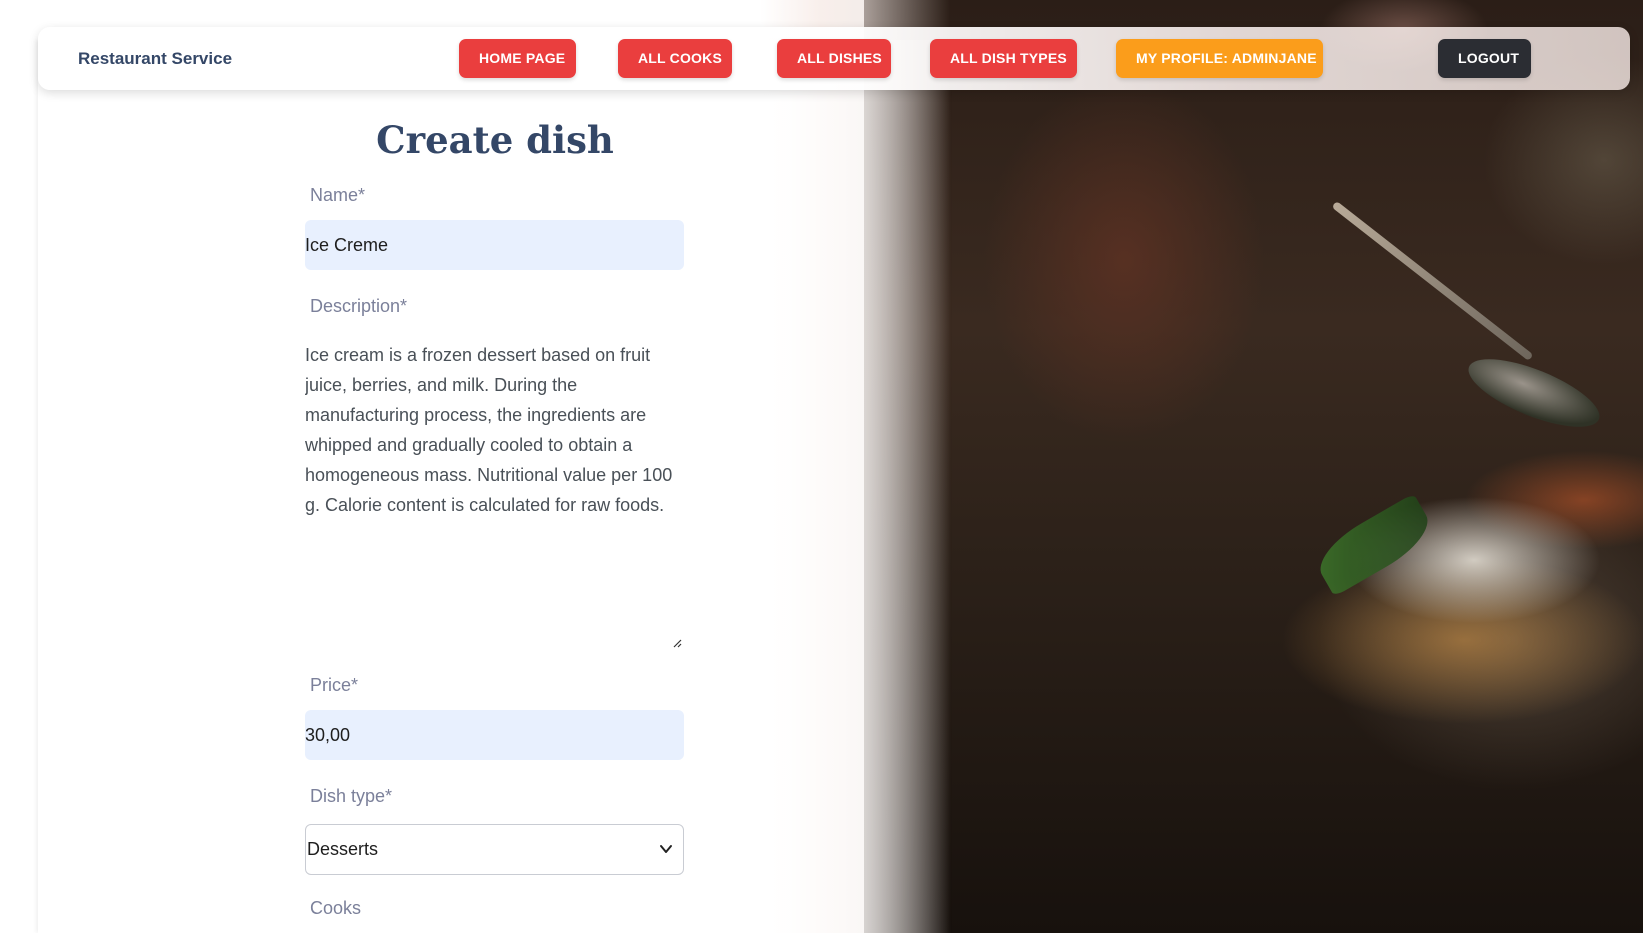 The height and width of the screenshot is (933, 1643). Describe the element at coordinates (494, 735) in the screenshot. I see `price-input` at that location.